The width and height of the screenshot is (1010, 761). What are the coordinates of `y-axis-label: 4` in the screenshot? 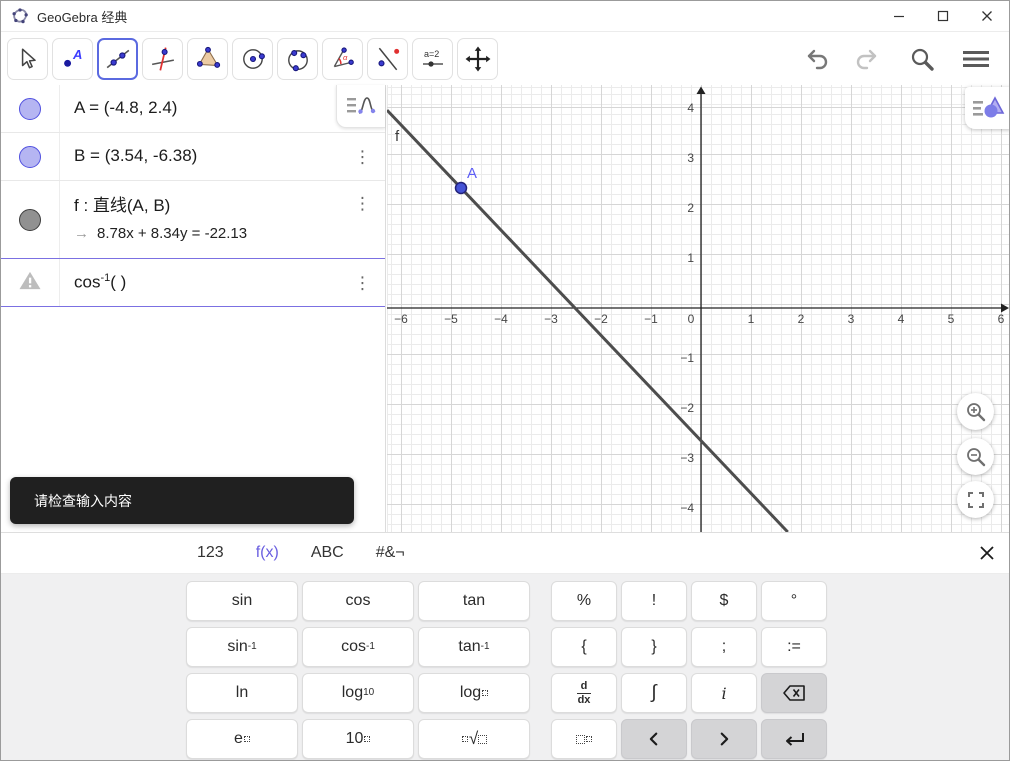 It's located at (690, 108).